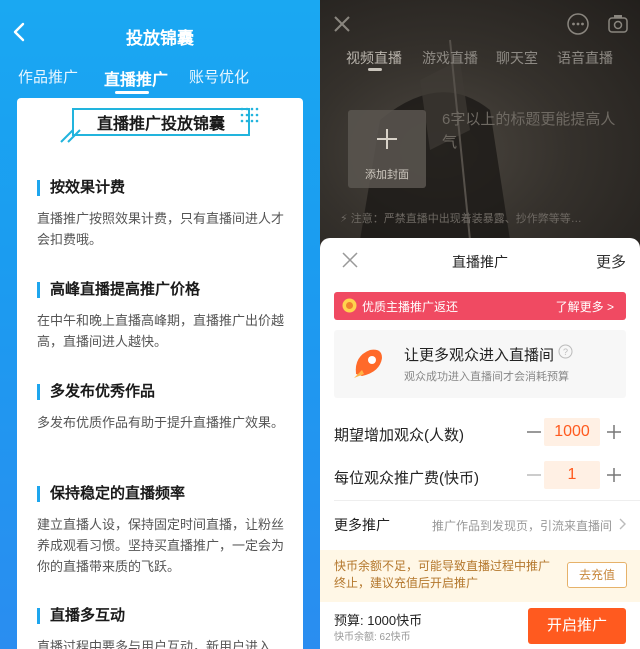 This screenshot has height=649, width=640. I want to click on audience-count-row: 期望增加观众(人数) 1000, so click(480, 433).